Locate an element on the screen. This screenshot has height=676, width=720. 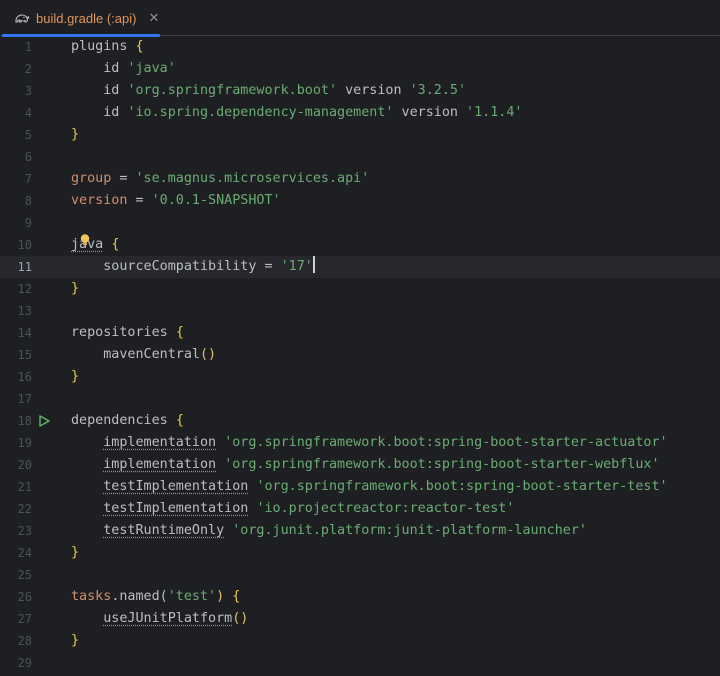
code-line-24: 24} is located at coordinates (360, 553).